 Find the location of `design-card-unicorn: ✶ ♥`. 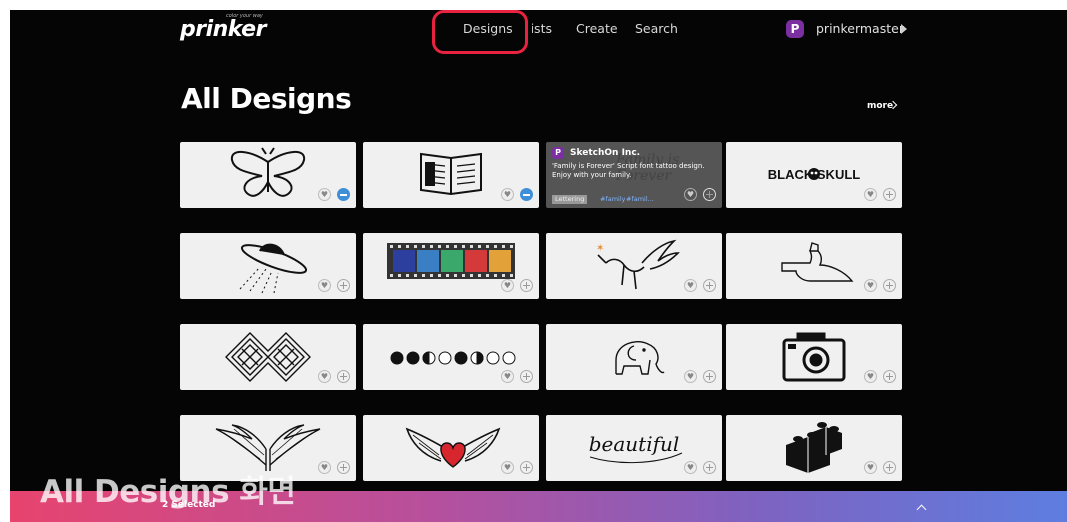

design-card-unicorn: ✶ ♥ is located at coordinates (634, 266).